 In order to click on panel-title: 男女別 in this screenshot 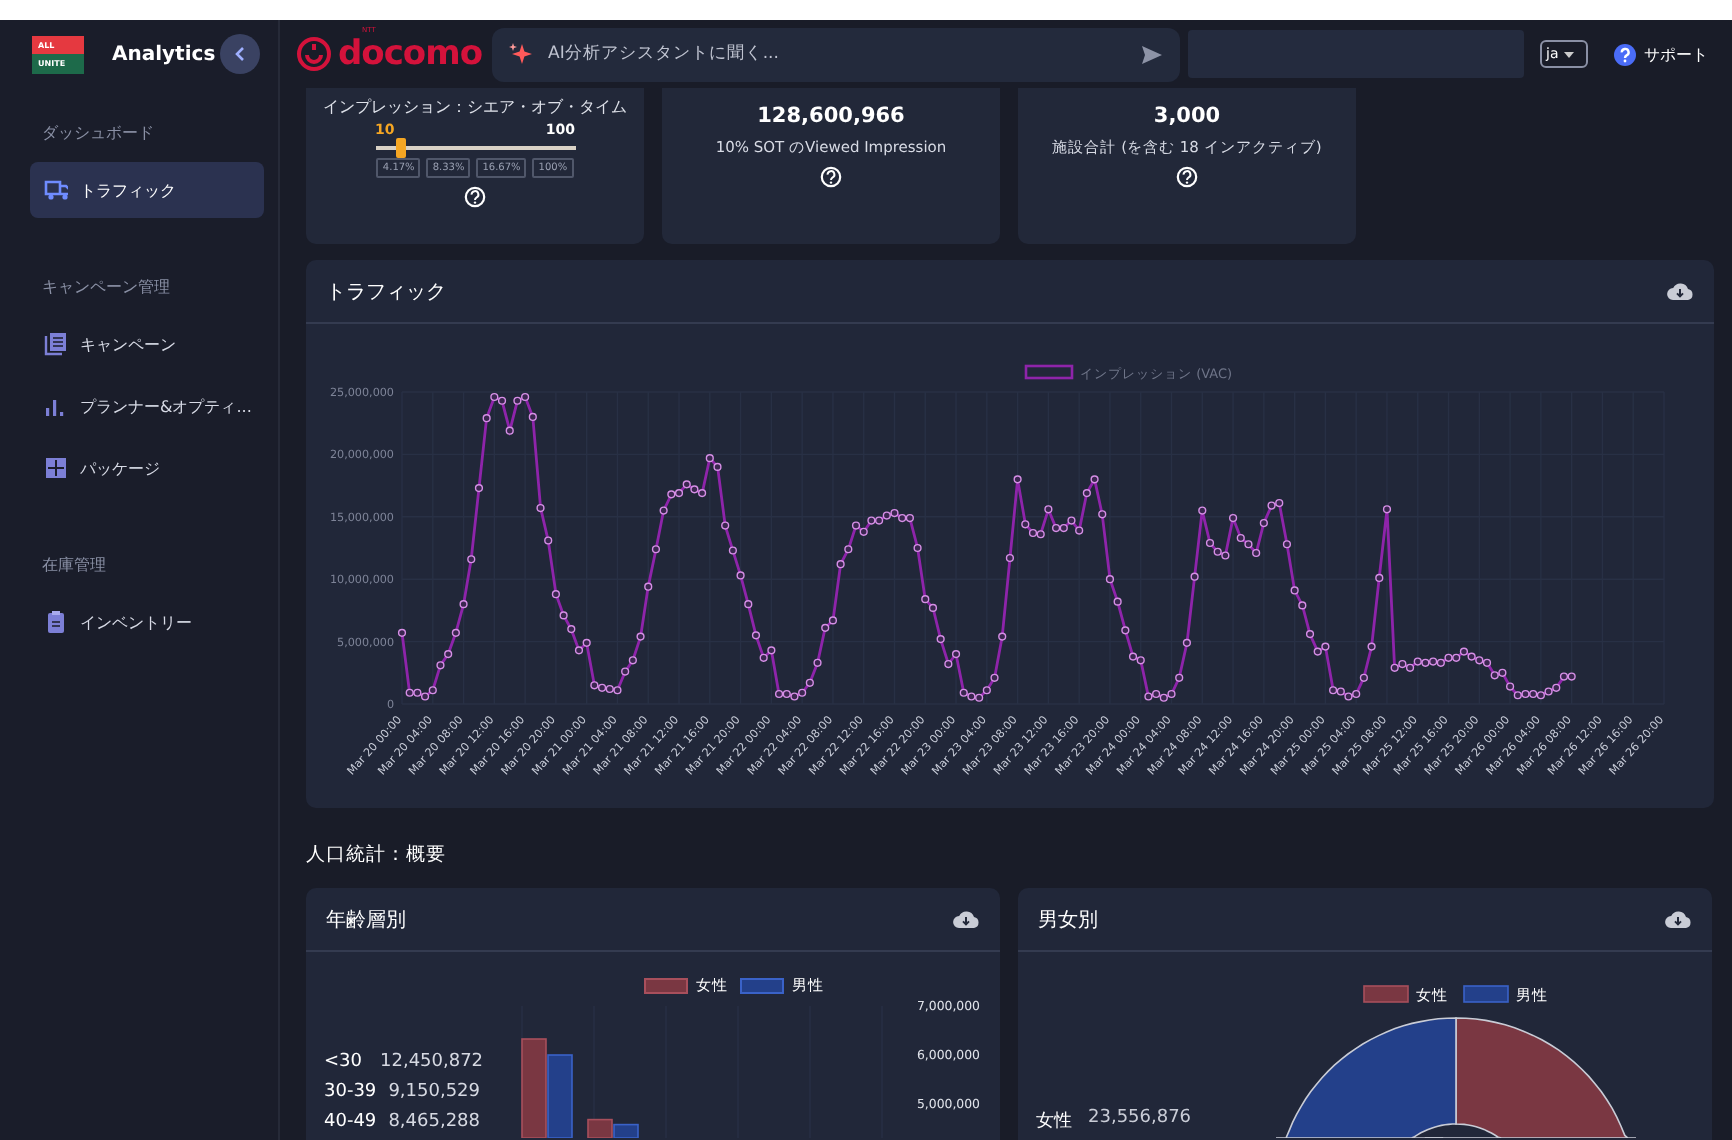, I will do `click(1068, 920)`.